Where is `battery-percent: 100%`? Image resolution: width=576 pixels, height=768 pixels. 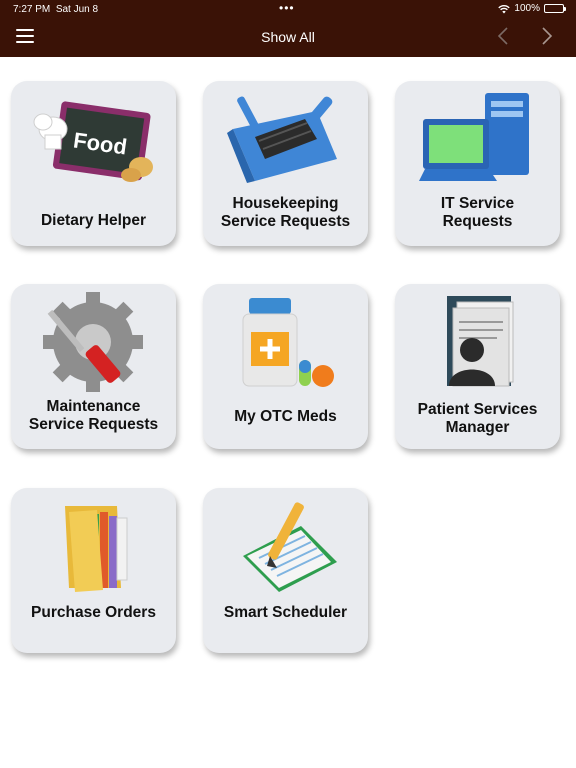
battery-percent: 100% is located at coordinates (527, 8).